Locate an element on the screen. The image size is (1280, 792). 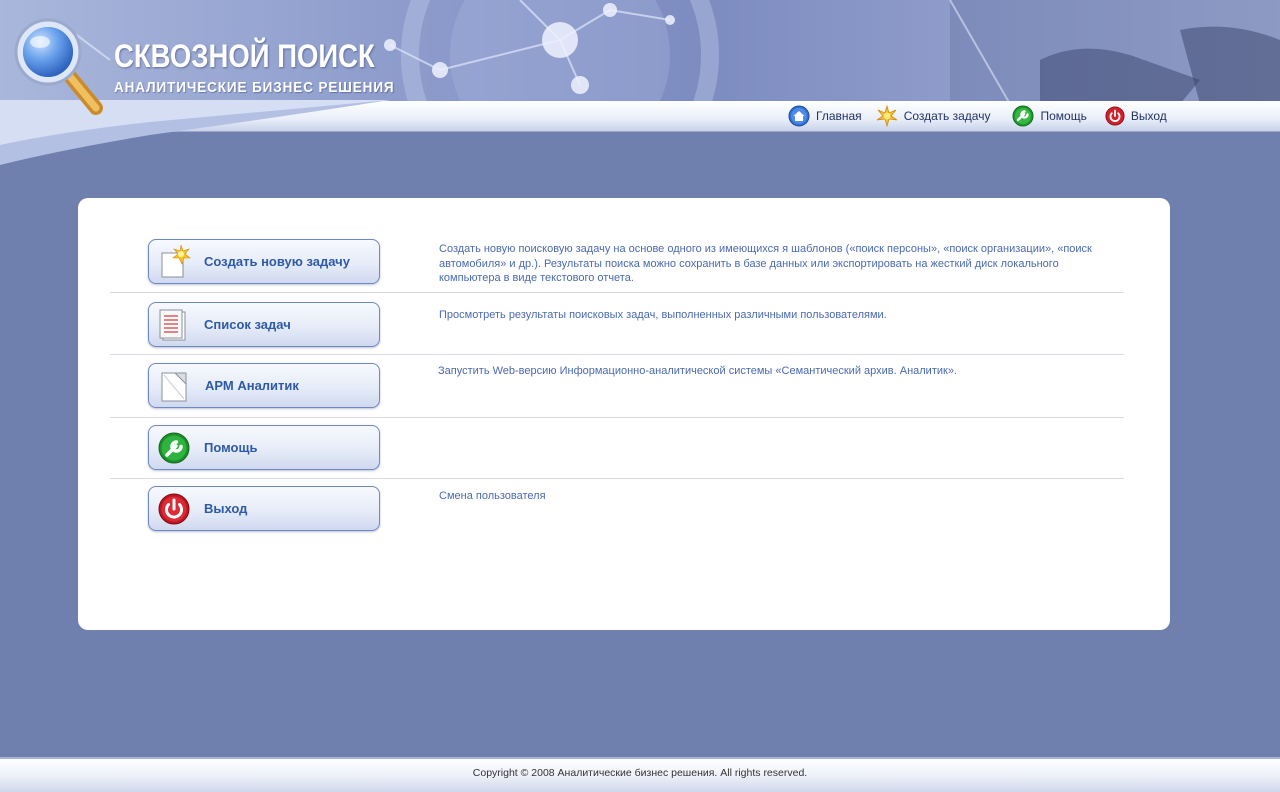
task-list-label: Список задач is located at coordinates (247, 324).